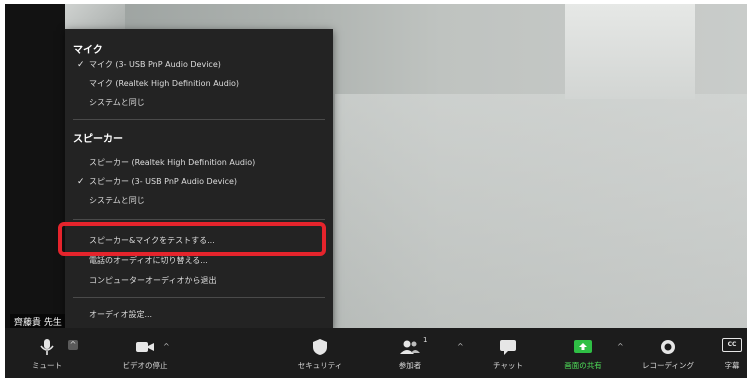  I want to click on speaker-item-label: システムと同じ, so click(117, 200).